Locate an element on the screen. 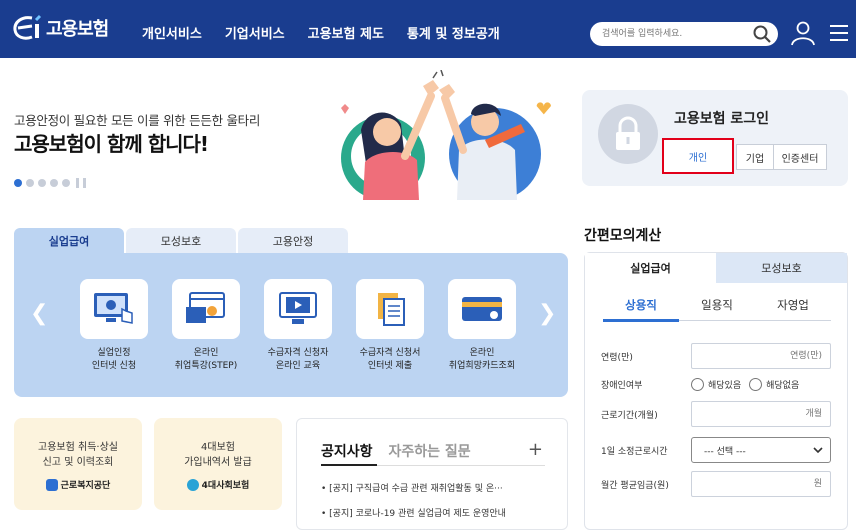 Image resolution: width=856 pixels, height=530 pixels. monitor-hand-icon is located at coordinates (113, 308).